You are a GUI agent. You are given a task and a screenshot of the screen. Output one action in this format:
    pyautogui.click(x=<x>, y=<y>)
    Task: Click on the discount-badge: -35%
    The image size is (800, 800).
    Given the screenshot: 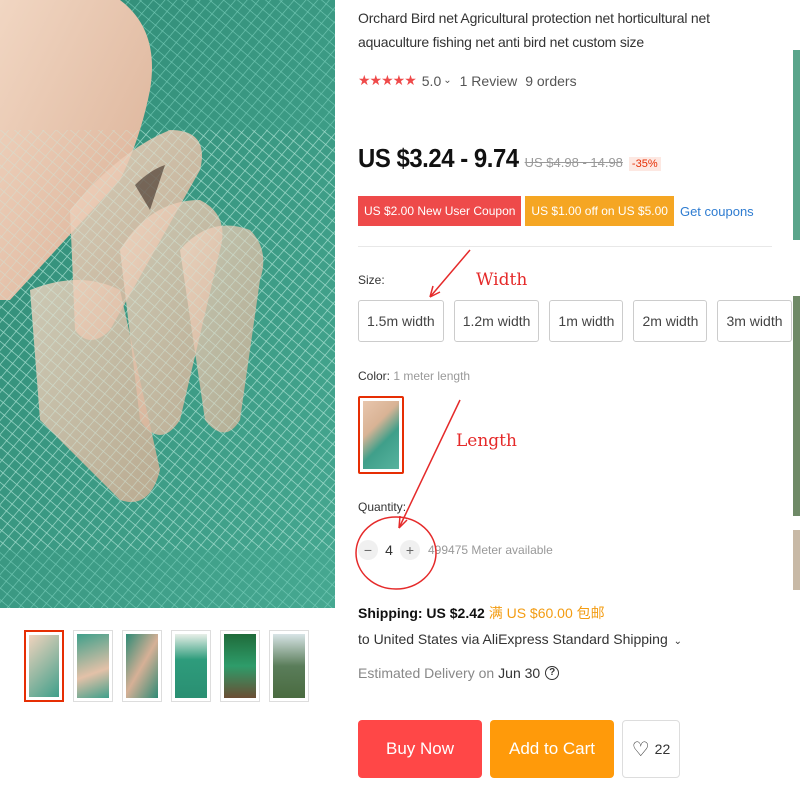 What is the action you would take?
    pyautogui.click(x=644, y=164)
    